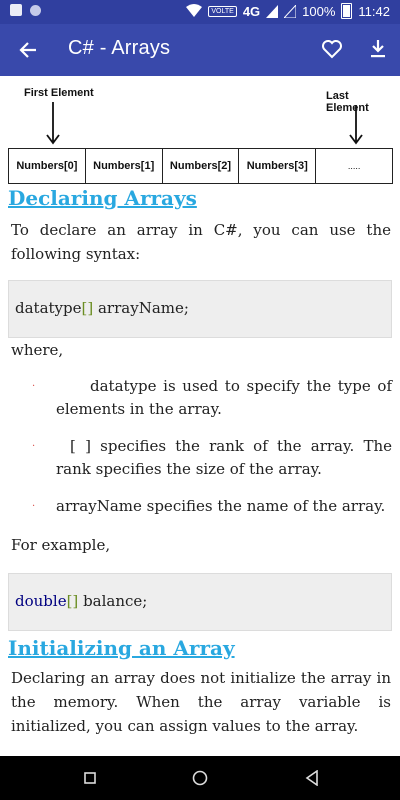  What do you see at coordinates (374, 11) in the screenshot?
I see `clock: 11:42` at bounding box center [374, 11].